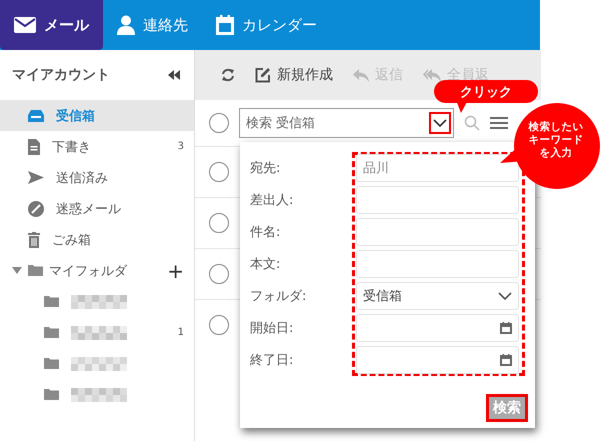 The height and width of the screenshot is (441, 602). I want to click on field-label: フォルダ:, so click(279, 297).